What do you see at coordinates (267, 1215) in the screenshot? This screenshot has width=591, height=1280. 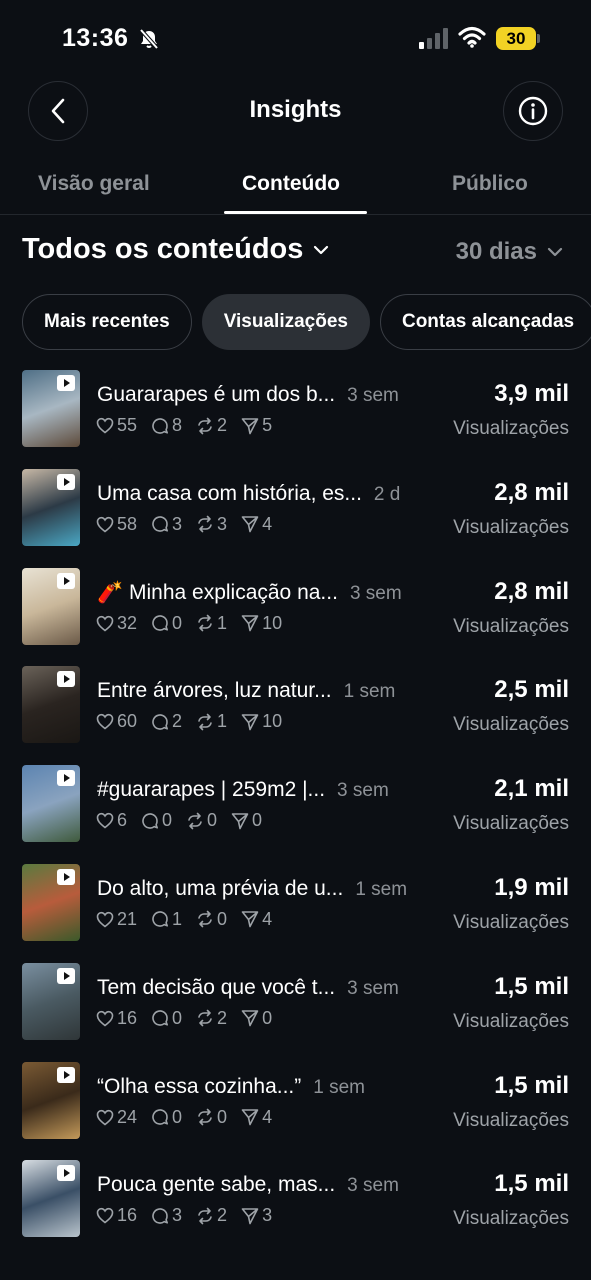 I see `shares-count: 3` at bounding box center [267, 1215].